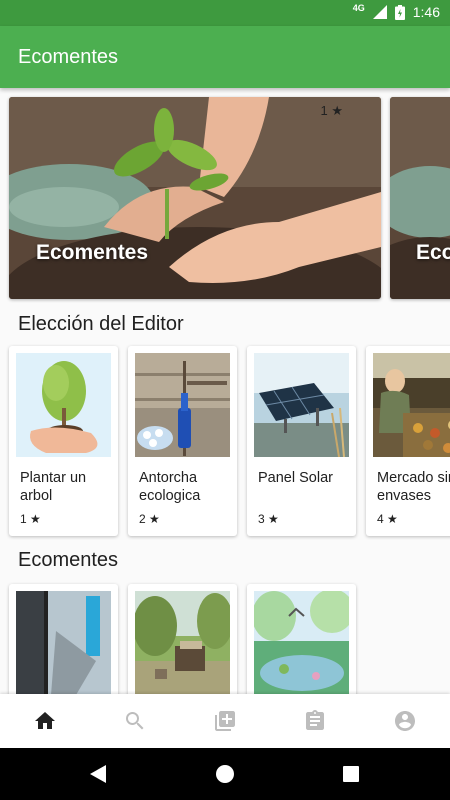  What do you see at coordinates (399, 12) in the screenshot?
I see `battery-icon` at bounding box center [399, 12].